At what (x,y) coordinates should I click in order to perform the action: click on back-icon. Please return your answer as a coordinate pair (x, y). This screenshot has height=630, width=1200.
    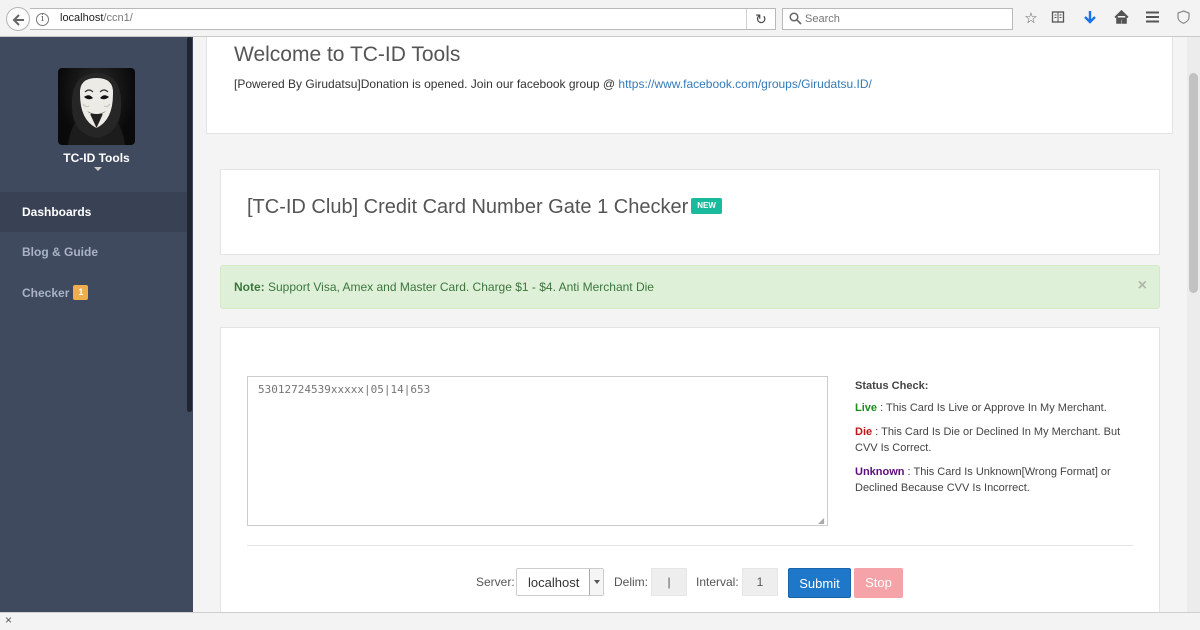
    Looking at the image, I should click on (18, 20).